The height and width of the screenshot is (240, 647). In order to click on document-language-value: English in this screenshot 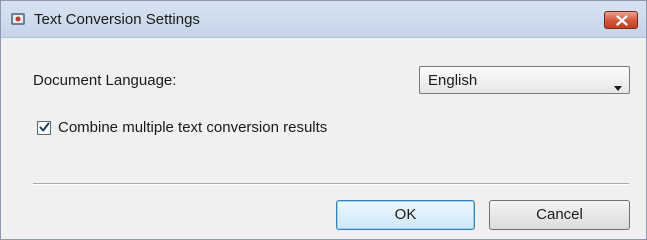, I will do `click(453, 80)`.